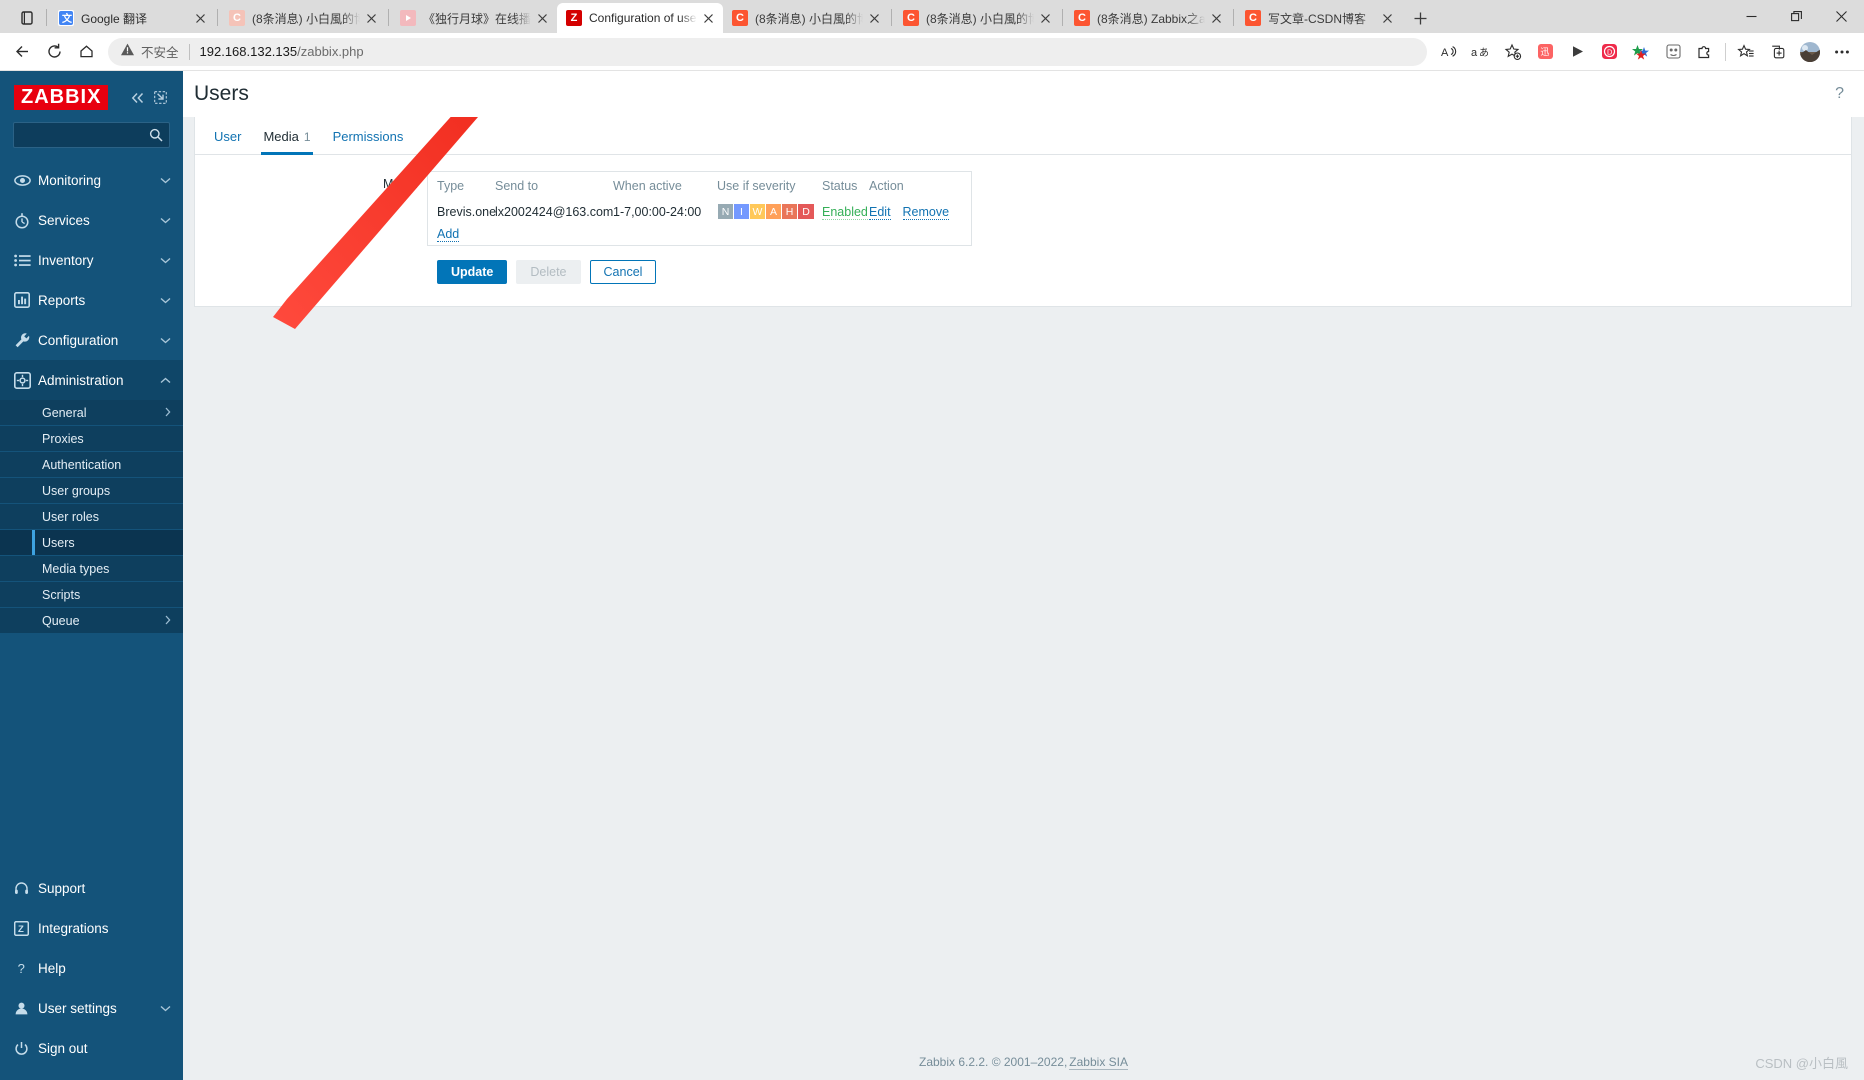 Image resolution: width=1864 pixels, height=1080 pixels. What do you see at coordinates (1148, 18) in the screenshot?
I see `browser-tab-6: C (8条消息) Zabbix之agent` at bounding box center [1148, 18].